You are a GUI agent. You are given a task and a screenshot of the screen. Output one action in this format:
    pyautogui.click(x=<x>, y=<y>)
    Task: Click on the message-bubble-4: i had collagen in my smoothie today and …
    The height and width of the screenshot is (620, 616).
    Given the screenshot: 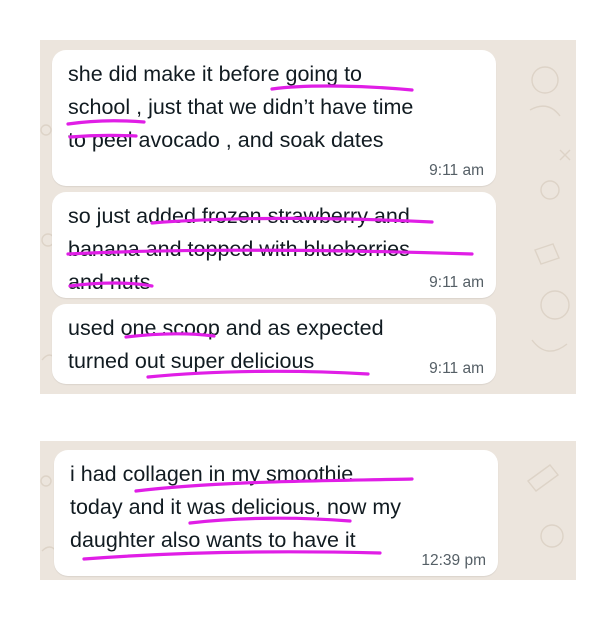 What is the action you would take?
    pyautogui.click(x=276, y=513)
    